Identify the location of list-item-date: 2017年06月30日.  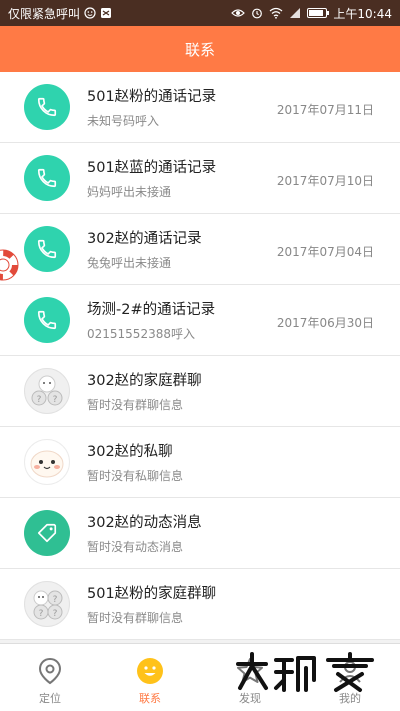
(325, 323).